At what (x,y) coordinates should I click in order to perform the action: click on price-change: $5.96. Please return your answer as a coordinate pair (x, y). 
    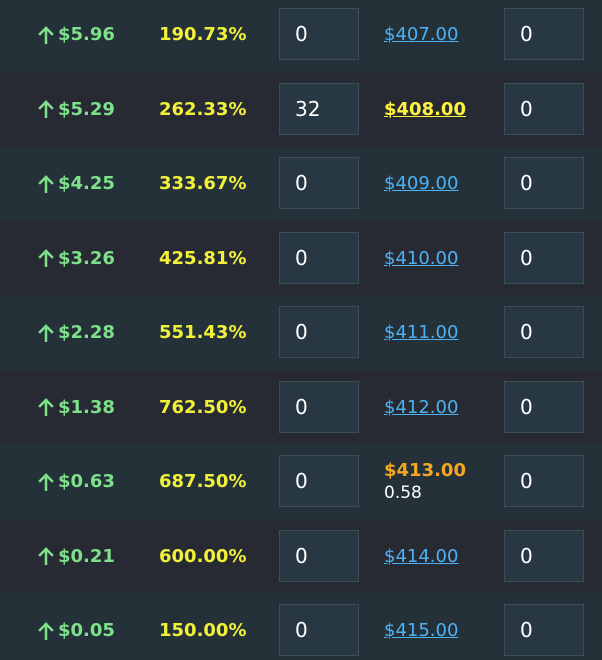
    Looking at the image, I should click on (76, 36).